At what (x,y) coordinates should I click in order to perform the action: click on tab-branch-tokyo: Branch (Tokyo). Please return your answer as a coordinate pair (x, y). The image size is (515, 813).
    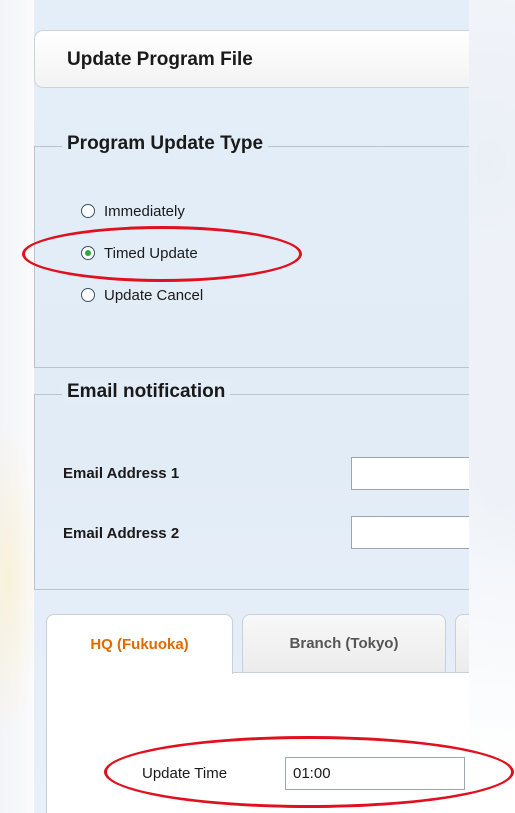
    Looking at the image, I should click on (344, 643).